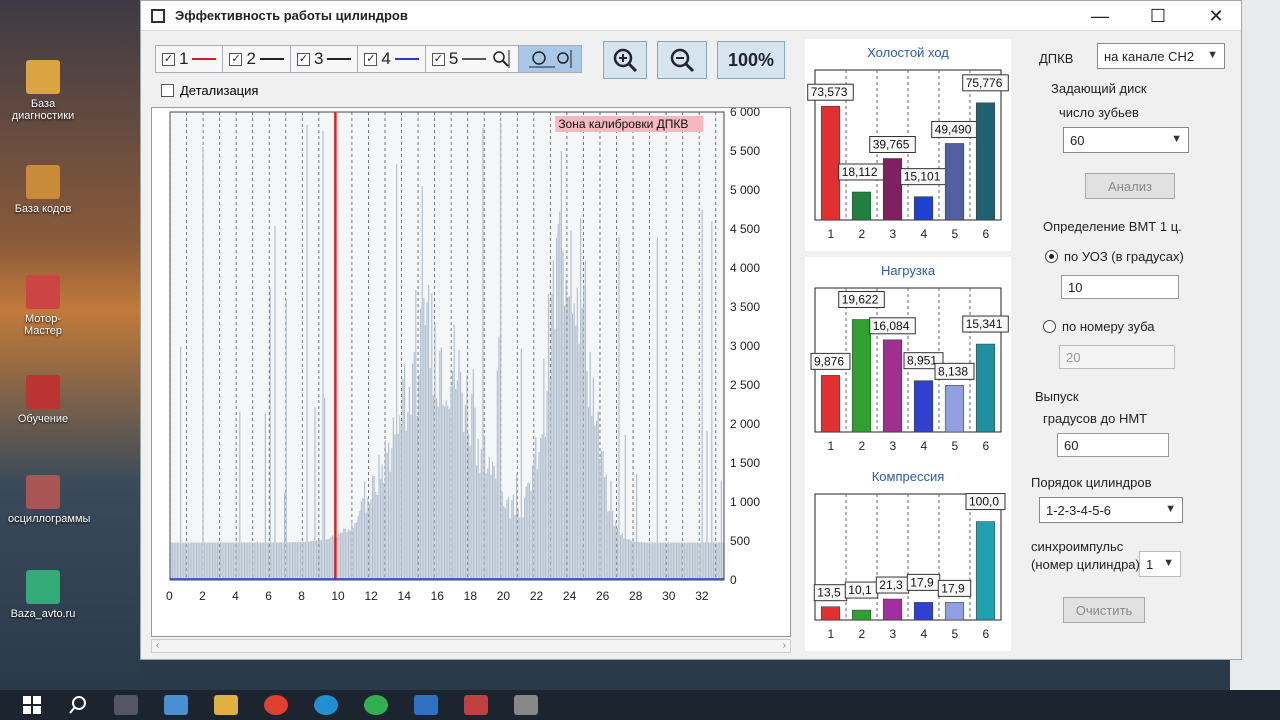  I want to click on desktop-icon-diagnostics-db: База диагностики, so click(43, 91).